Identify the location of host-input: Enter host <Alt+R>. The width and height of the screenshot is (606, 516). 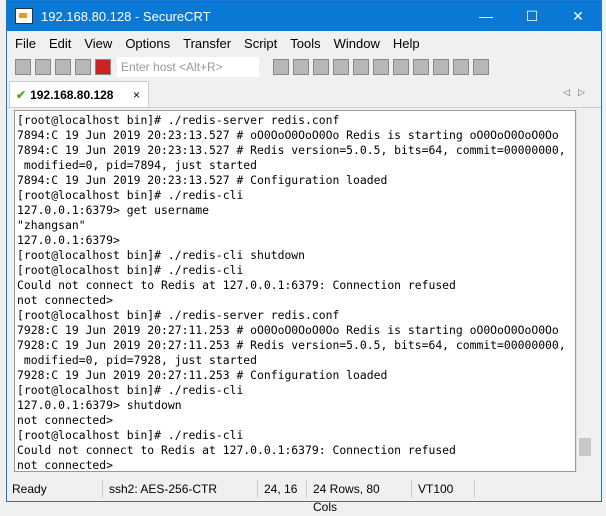
(188, 67).